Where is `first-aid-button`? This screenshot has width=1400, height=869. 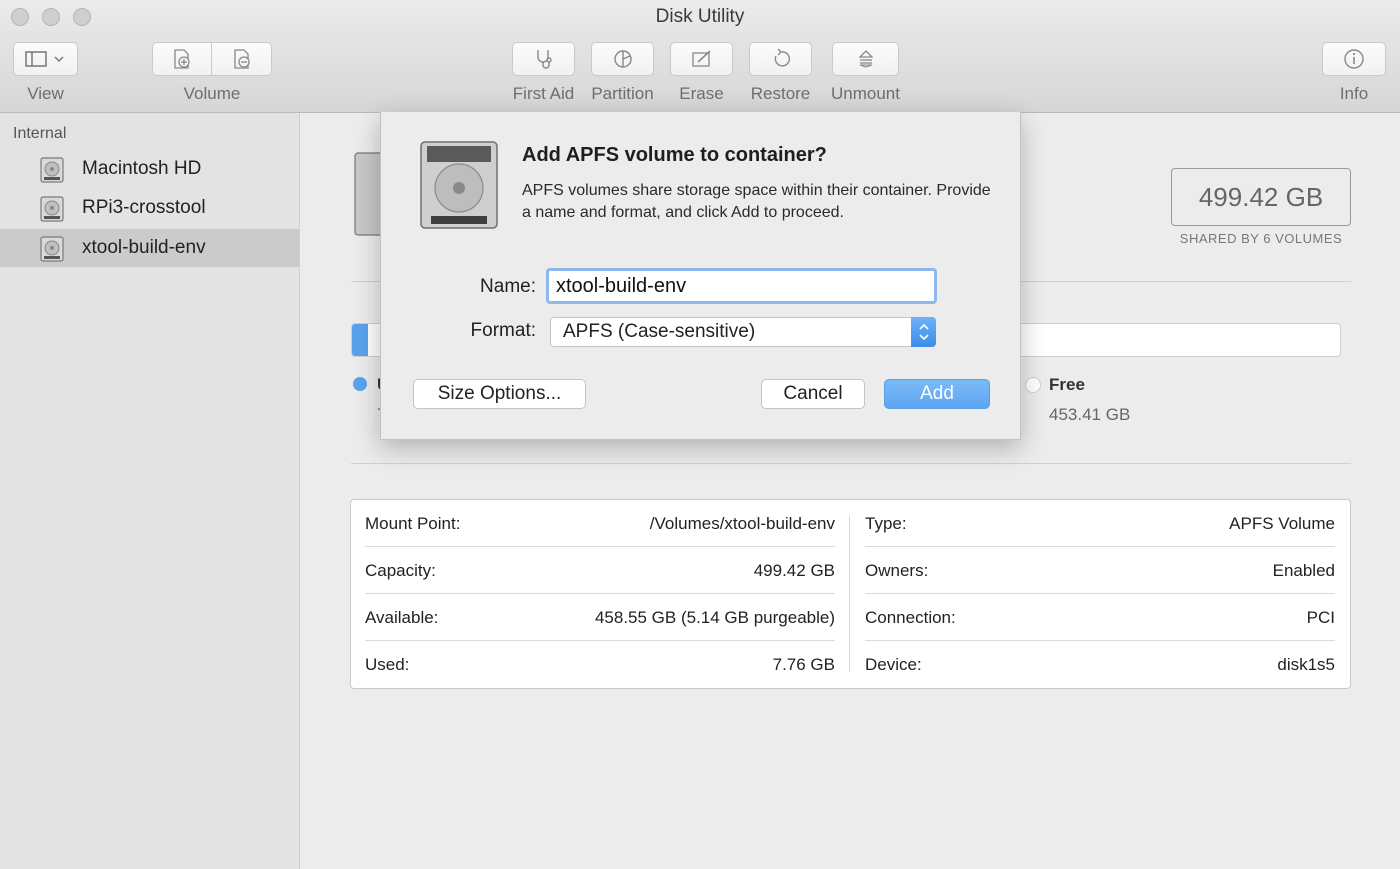 first-aid-button is located at coordinates (543, 59).